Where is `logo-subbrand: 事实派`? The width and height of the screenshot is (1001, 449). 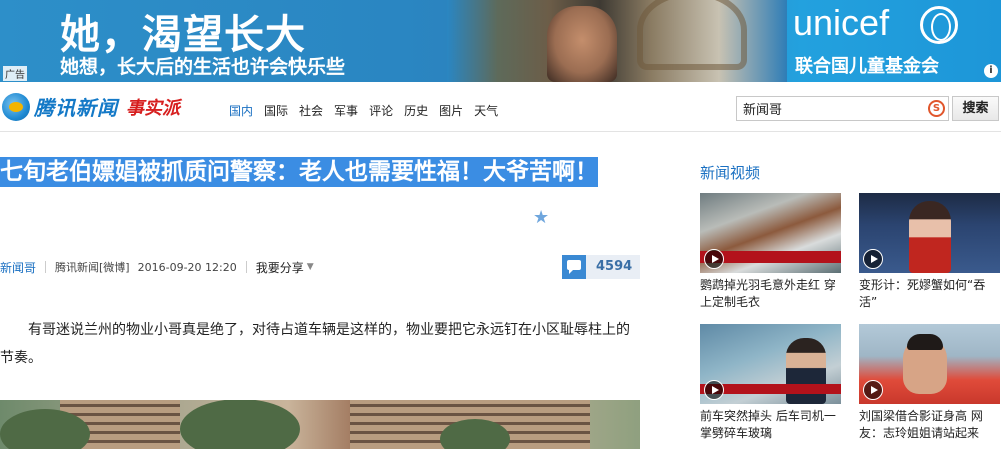
logo-subbrand: 事实派 is located at coordinates (153, 107).